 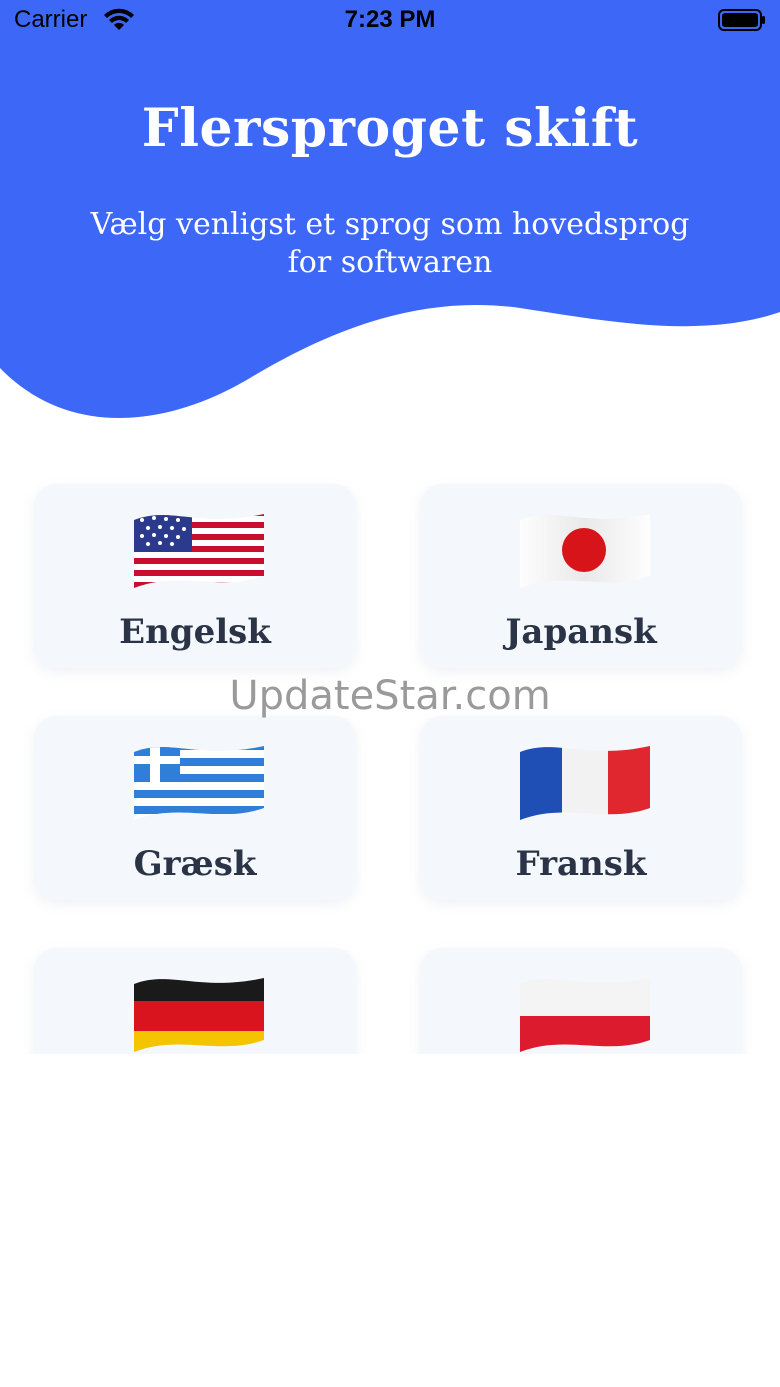 I want to click on watermark: UpdateStar.com, so click(x=390, y=696).